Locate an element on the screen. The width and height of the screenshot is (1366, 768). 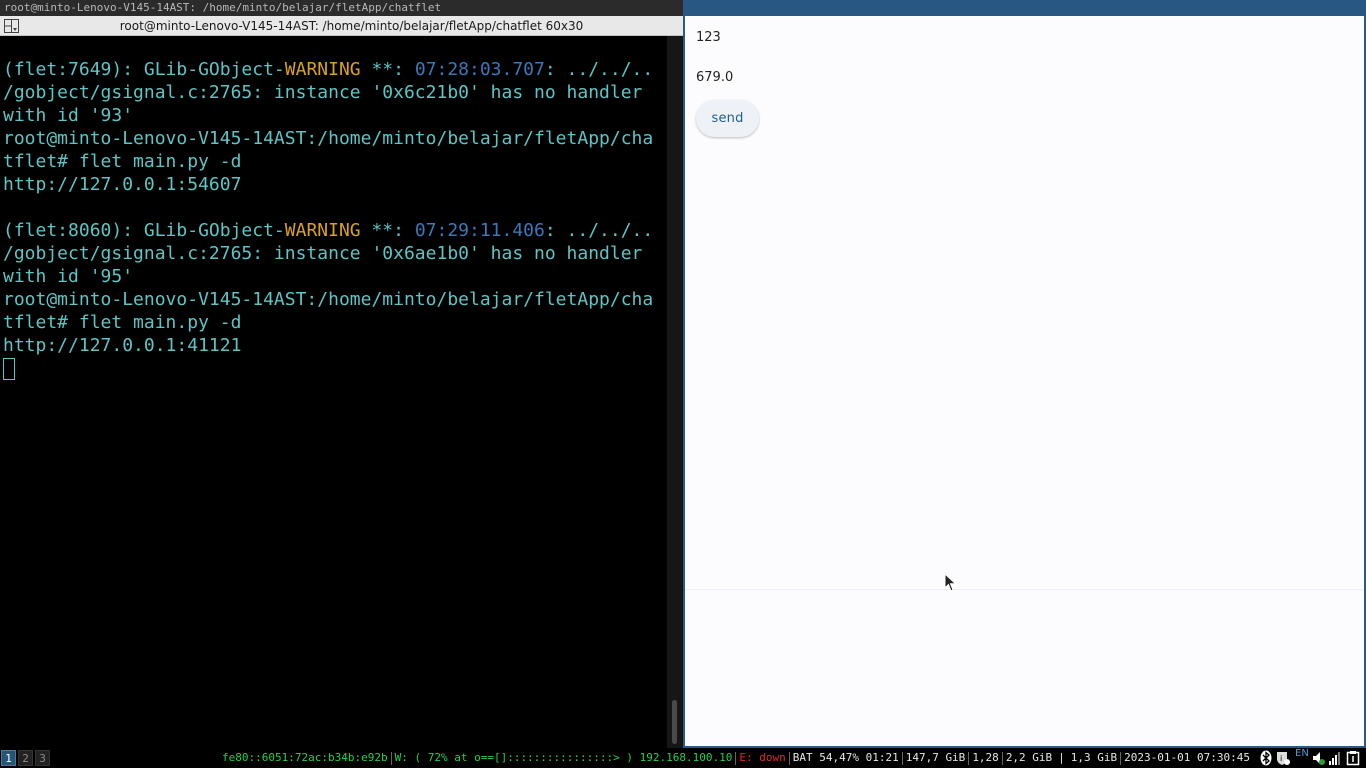
text-value-2: 679.0 is located at coordinates (715, 77).